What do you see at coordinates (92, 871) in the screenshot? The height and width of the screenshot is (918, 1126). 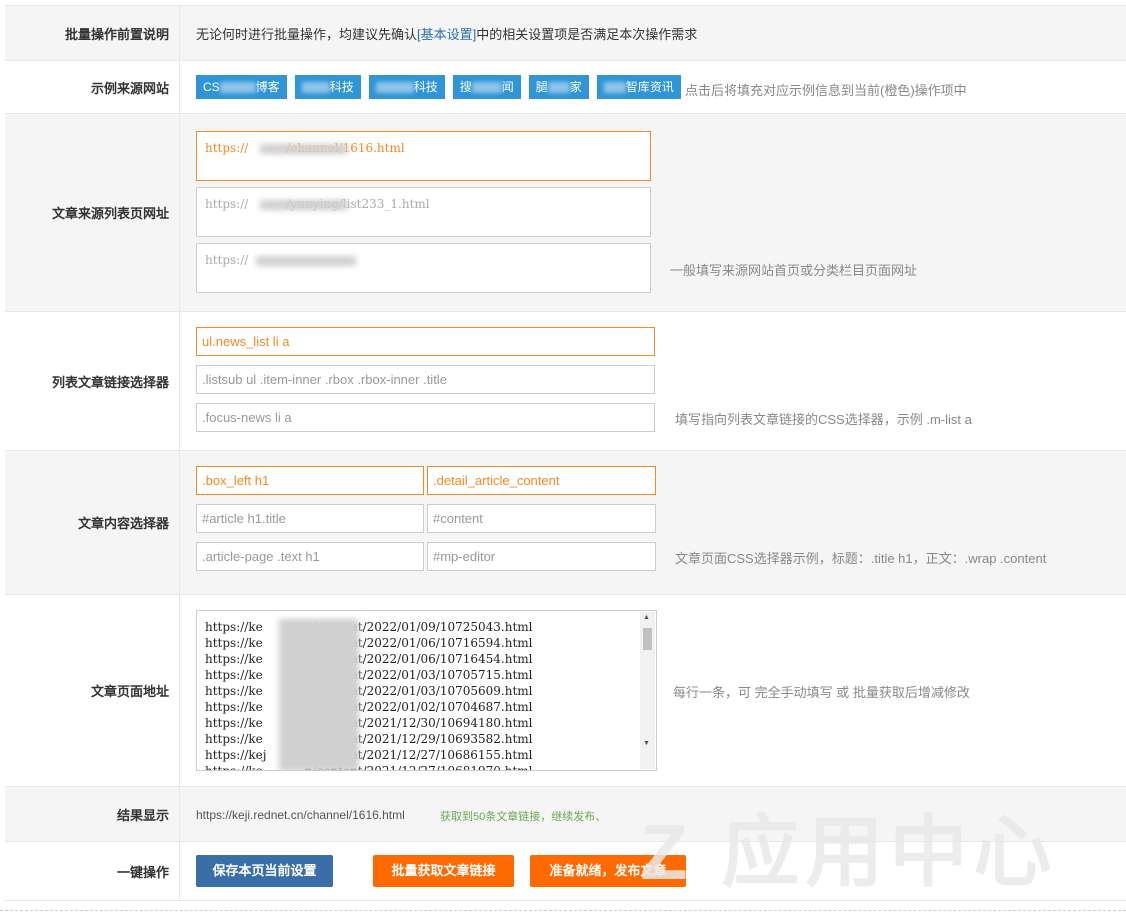 I see `row-label: 一键操作` at bounding box center [92, 871].